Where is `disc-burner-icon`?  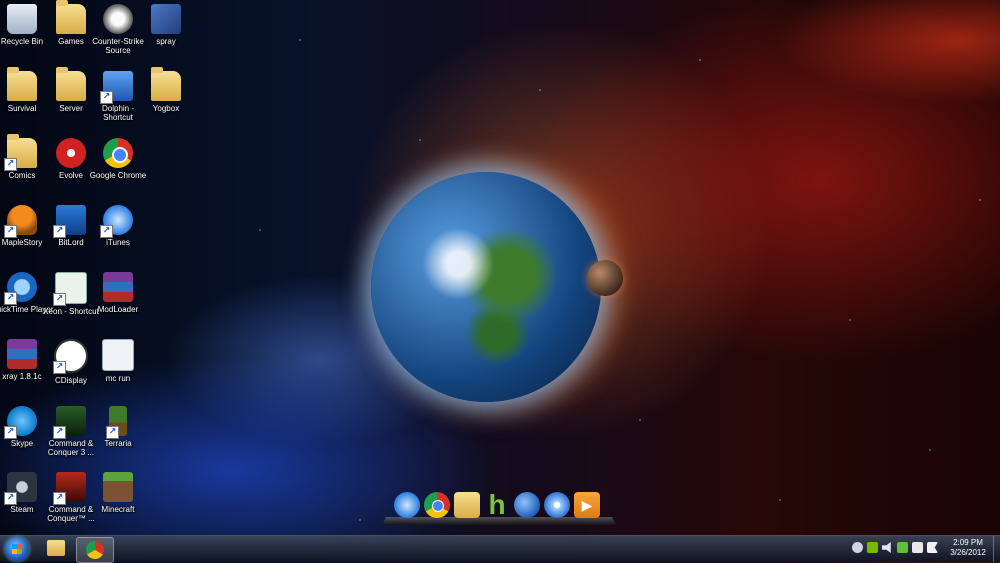
disc-burner-icon is located at coordinates (557, 505).